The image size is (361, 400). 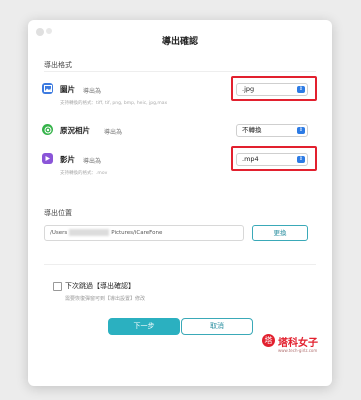 What do you see at coordinates (280, 233) in the screenshot?
I see `change-location-button: 更換` at bounding box center [280, 233].